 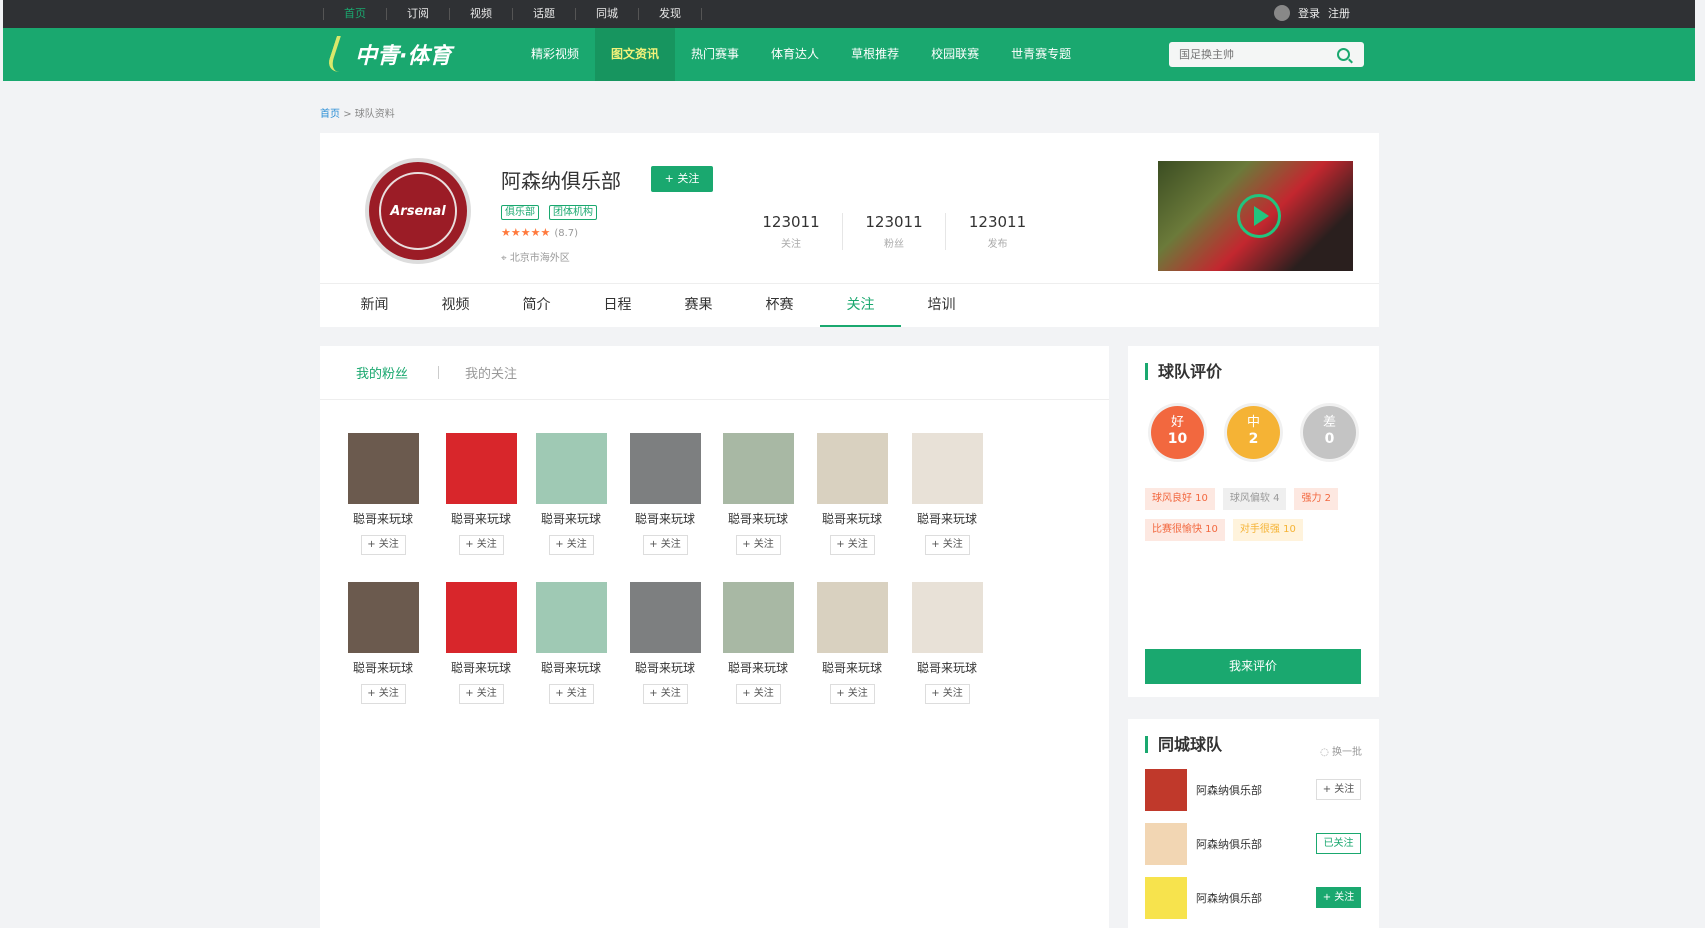 What do you see at coordinates (417, 14) in the screenshot?
I see `top-nav-subscribe: 订阅` at bounding box center [417, 14].